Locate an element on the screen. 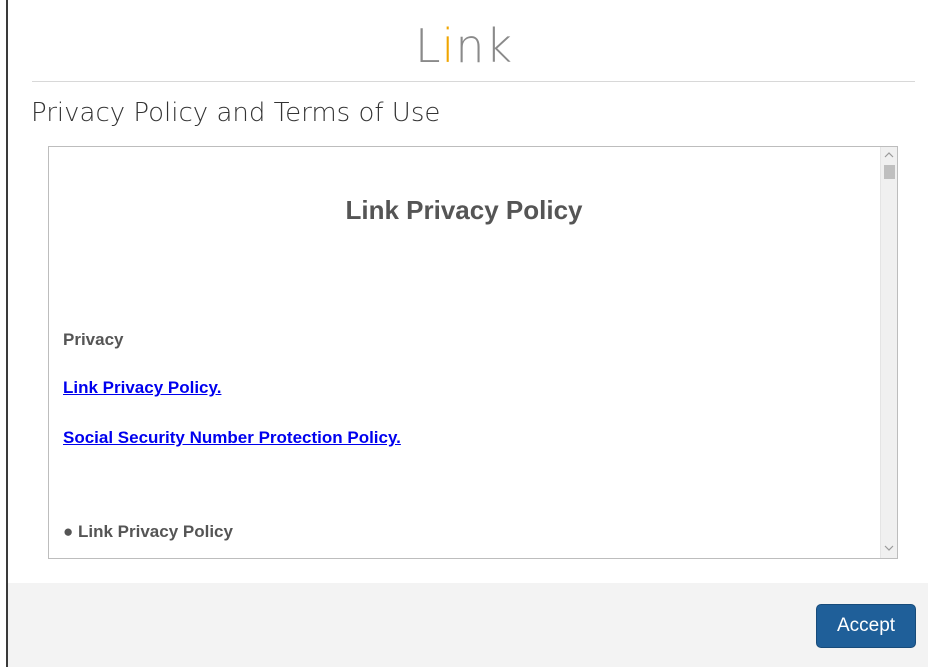  vertical-scrollbar is located at coordinates (888, 352).